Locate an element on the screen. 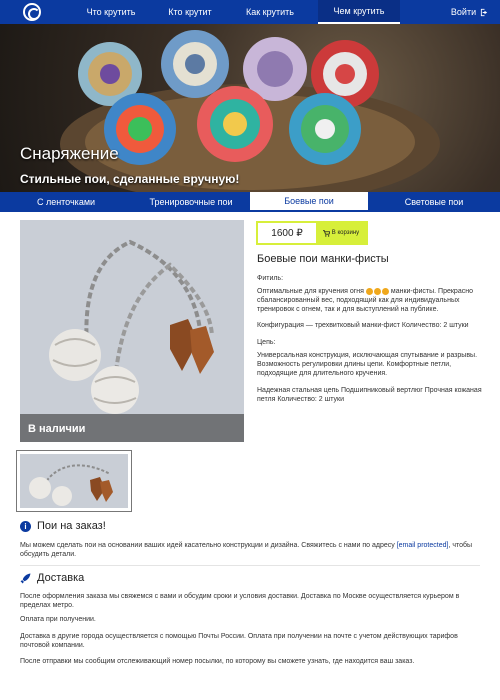 The height and width of the screenshot is (700, 500). product-thumbnail is located at coordinates (74, 481).